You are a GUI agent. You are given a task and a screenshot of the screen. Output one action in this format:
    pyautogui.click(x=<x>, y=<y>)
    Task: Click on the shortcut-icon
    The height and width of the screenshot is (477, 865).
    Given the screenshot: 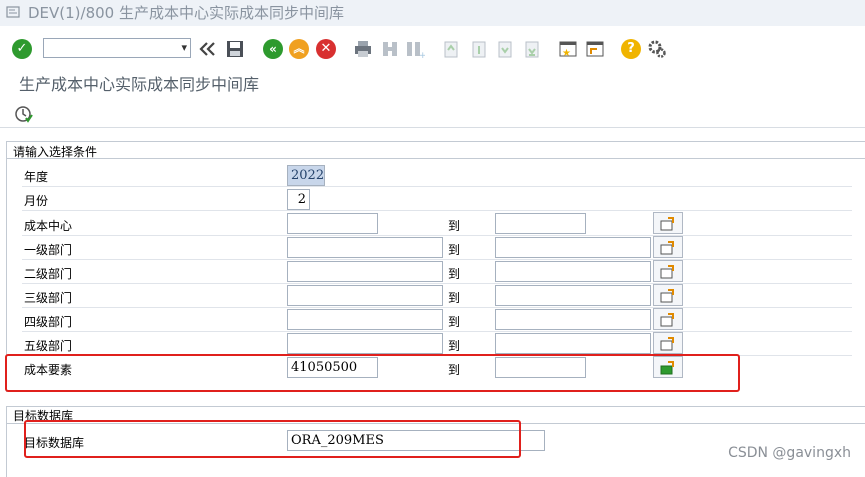 What is the action you would take?
    pyautogui.click(x=595, y=49)
    